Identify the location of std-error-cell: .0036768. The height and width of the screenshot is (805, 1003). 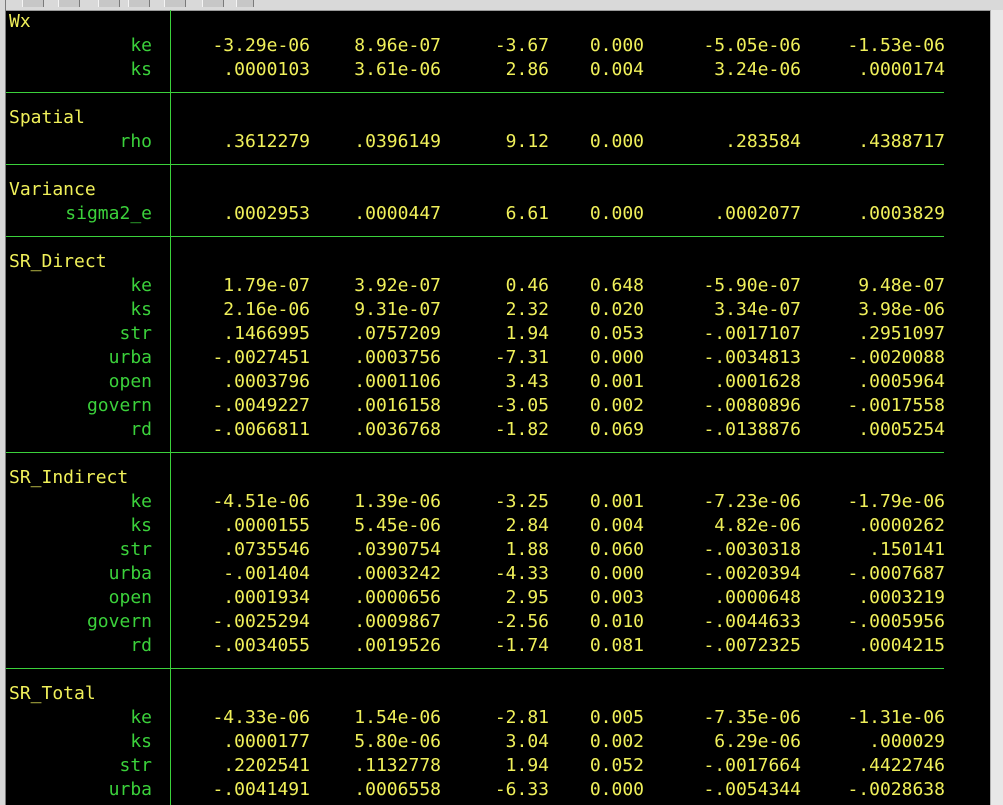
(397, 429).